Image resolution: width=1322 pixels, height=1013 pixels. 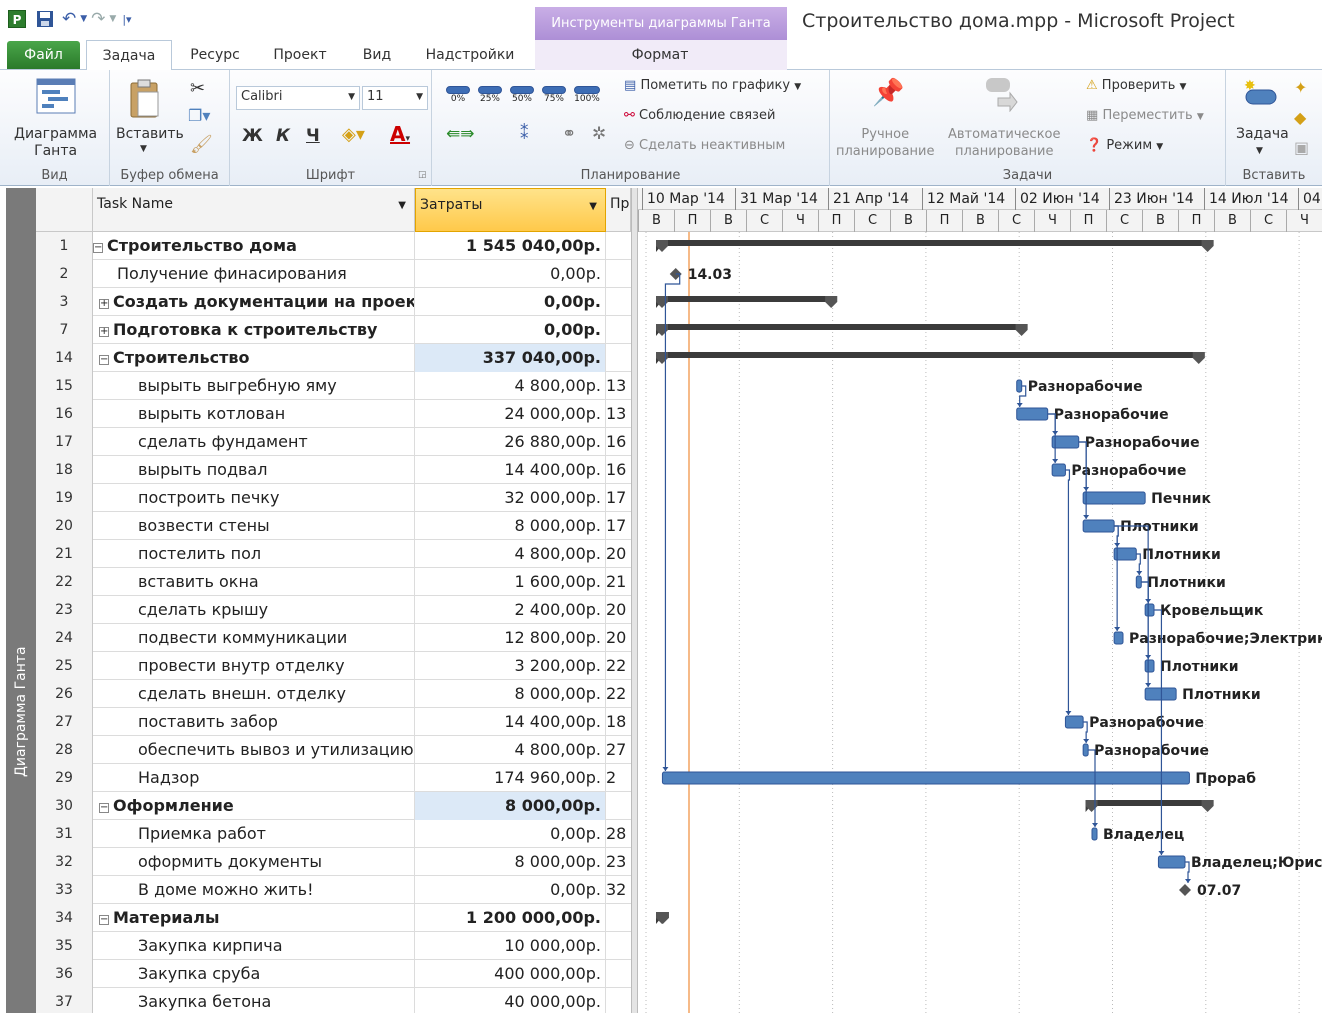 What do you see at coordinates (254, 358) in the screenshot?
I see `task-name-cell: − Строительство` at bounding box center [254, 358].